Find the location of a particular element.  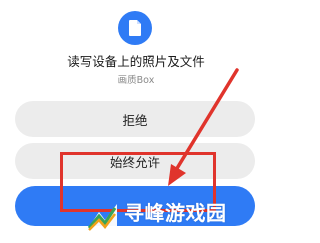

watermark-subtitle: PEAK SEARCH GAME PARK is located at coordinates (177, 231).